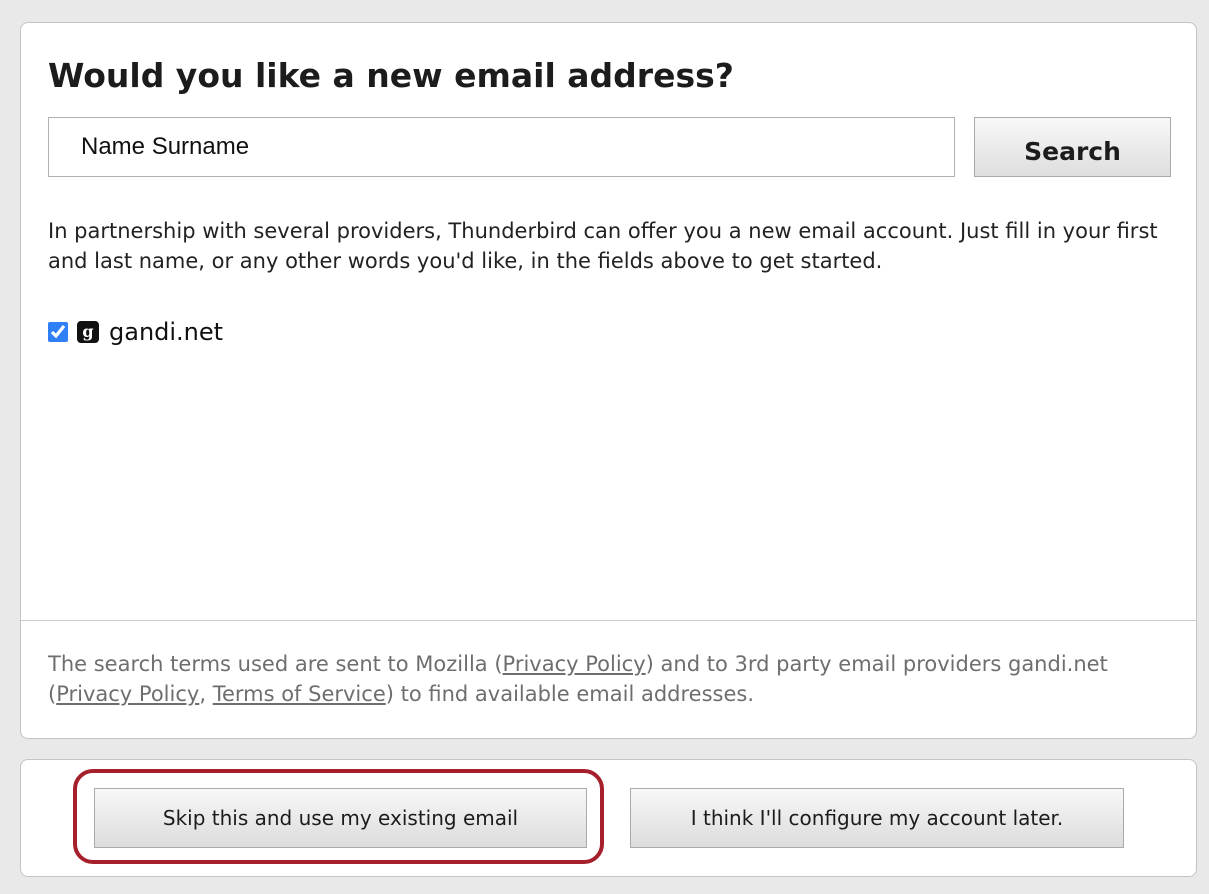 The width and height of the screenshot is (1209, 894). What do you see at coordinates (1072, 147) in the screenshot?
I see `search-button: Search` at bounding box center [1072, 147].